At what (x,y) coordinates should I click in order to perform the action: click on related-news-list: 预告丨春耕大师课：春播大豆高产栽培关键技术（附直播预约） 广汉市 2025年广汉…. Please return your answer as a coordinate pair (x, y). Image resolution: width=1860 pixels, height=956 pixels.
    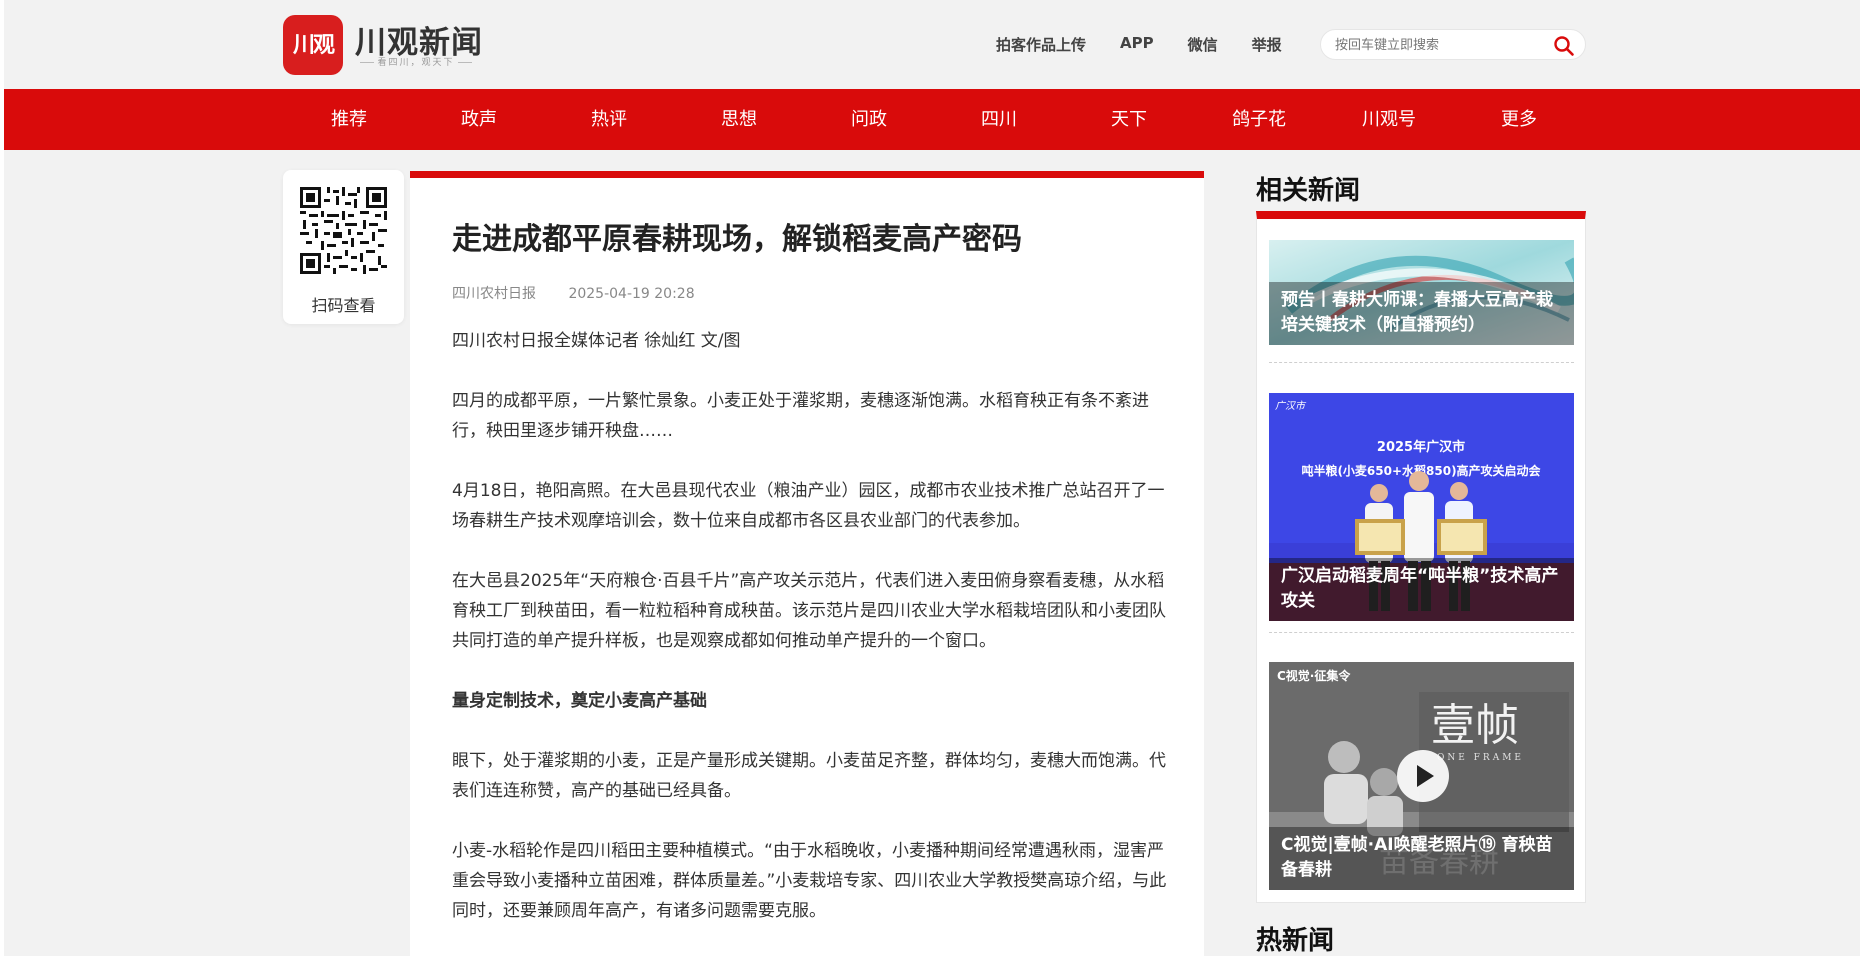
    Looking at the image, I should click on (1421, 557).